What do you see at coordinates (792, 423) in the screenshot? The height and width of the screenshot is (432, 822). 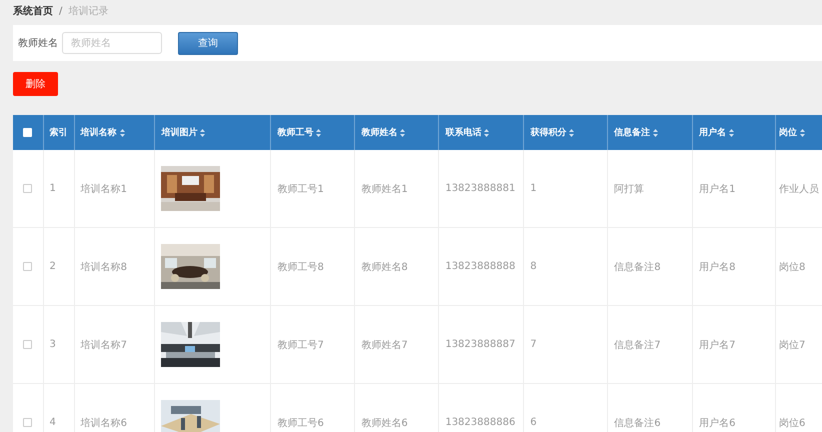 I see `table-cell: 岗位6` at bounding box center [792, 423].